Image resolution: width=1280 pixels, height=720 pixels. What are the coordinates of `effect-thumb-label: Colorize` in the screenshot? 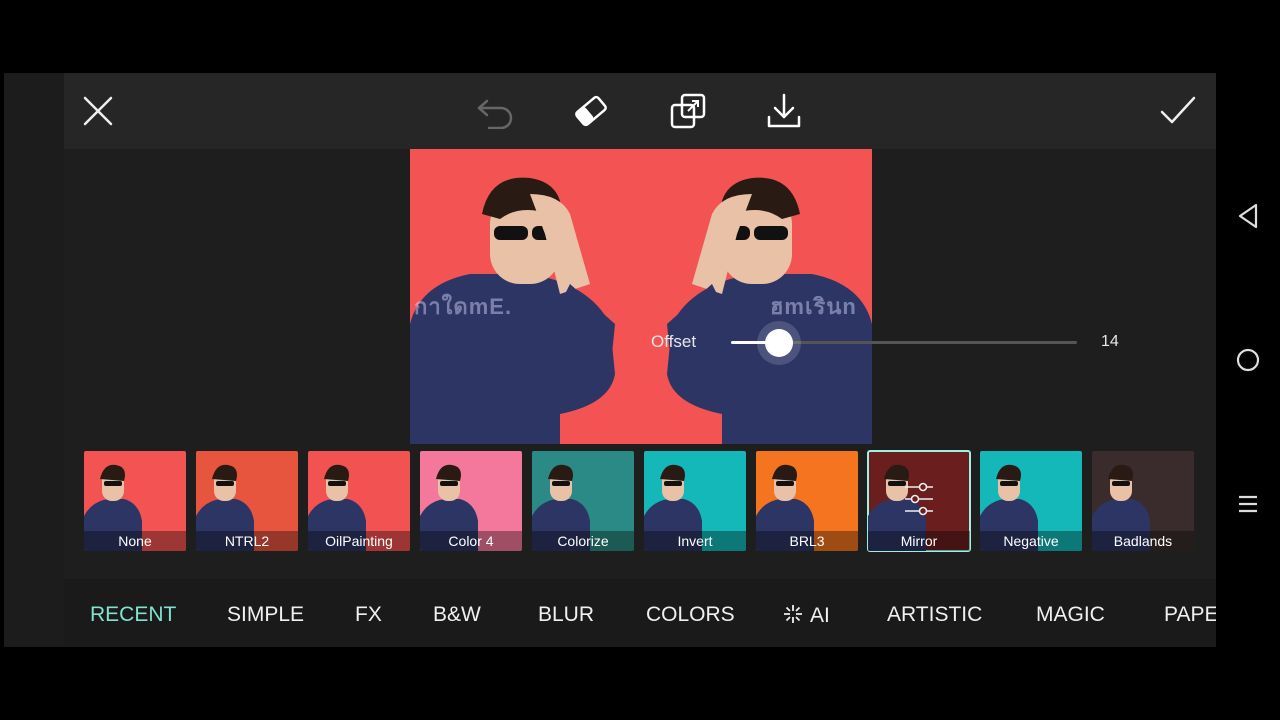 It's located at (583, 541).